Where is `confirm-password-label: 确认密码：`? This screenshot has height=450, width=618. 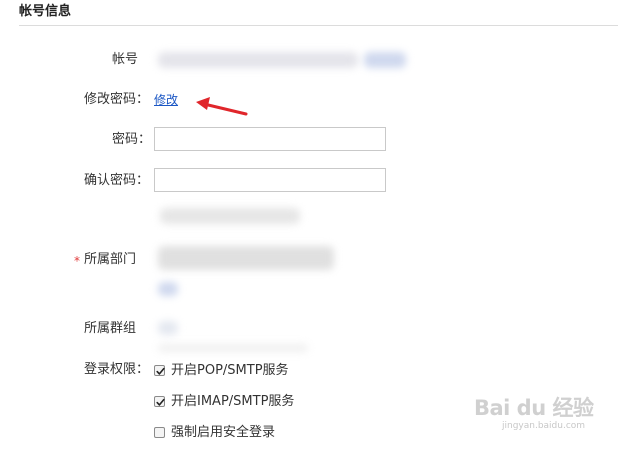 confirm-password-label: 确认密码： is located at coordinates (117, 180).